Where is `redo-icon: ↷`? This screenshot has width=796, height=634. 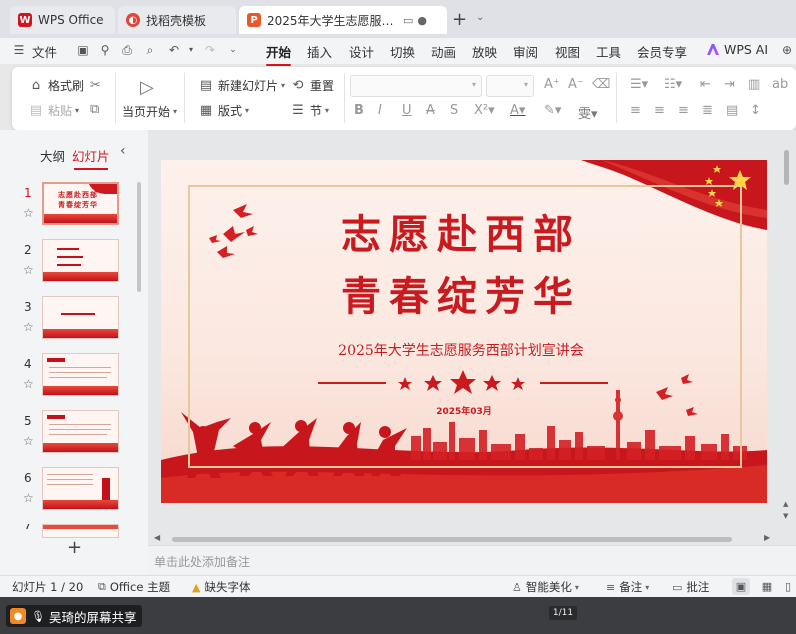 redo-icon: ↷ is located at coordinates (210, 50).